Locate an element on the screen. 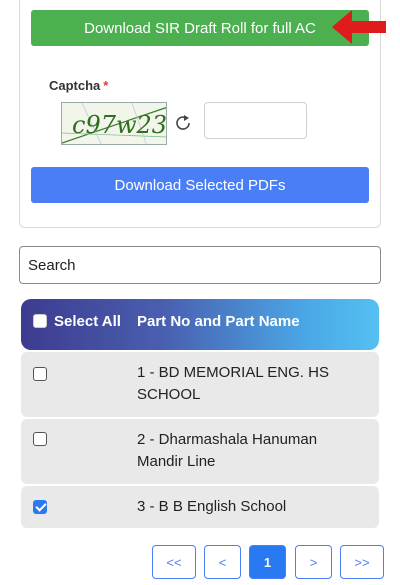  table-row: 2 - Dharmashala Hanuman Mandir Line is located at coordinates (200, 451).